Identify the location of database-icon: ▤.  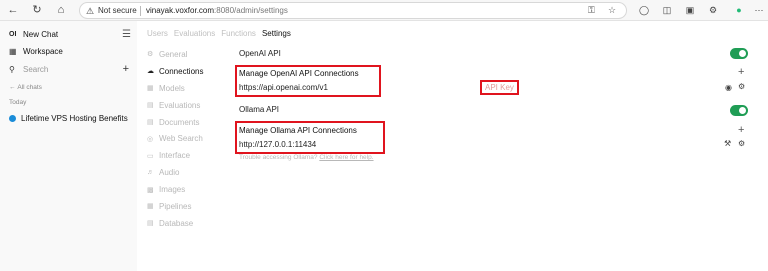
(150, 224).